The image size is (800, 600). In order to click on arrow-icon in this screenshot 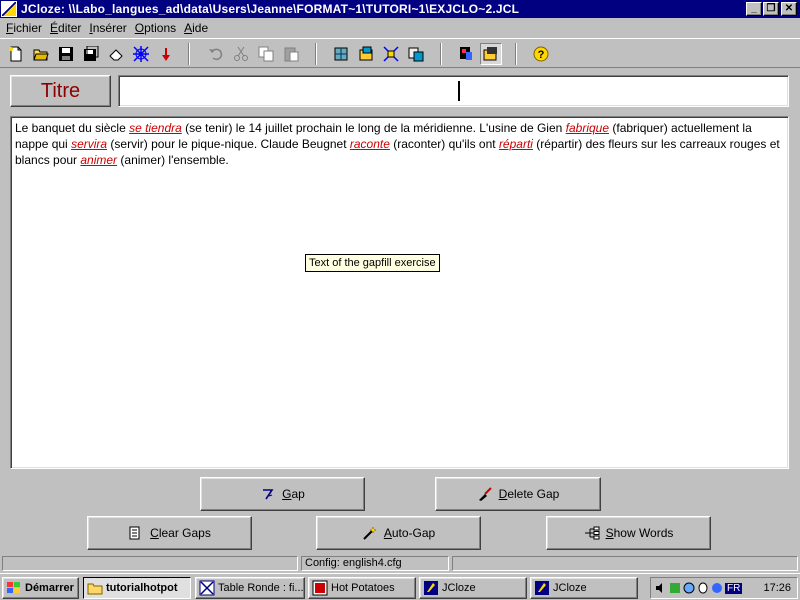, I will do `click(717, 588)`.